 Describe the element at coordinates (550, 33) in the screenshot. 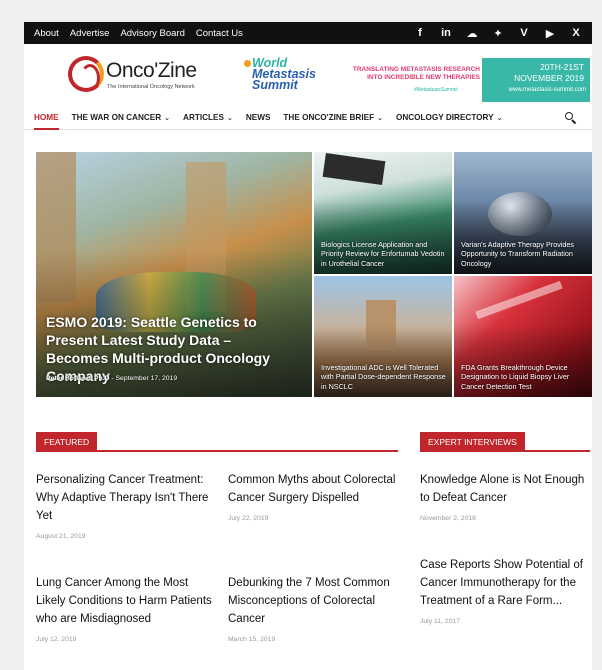

I see `youtube-icon: ▶` at that location.